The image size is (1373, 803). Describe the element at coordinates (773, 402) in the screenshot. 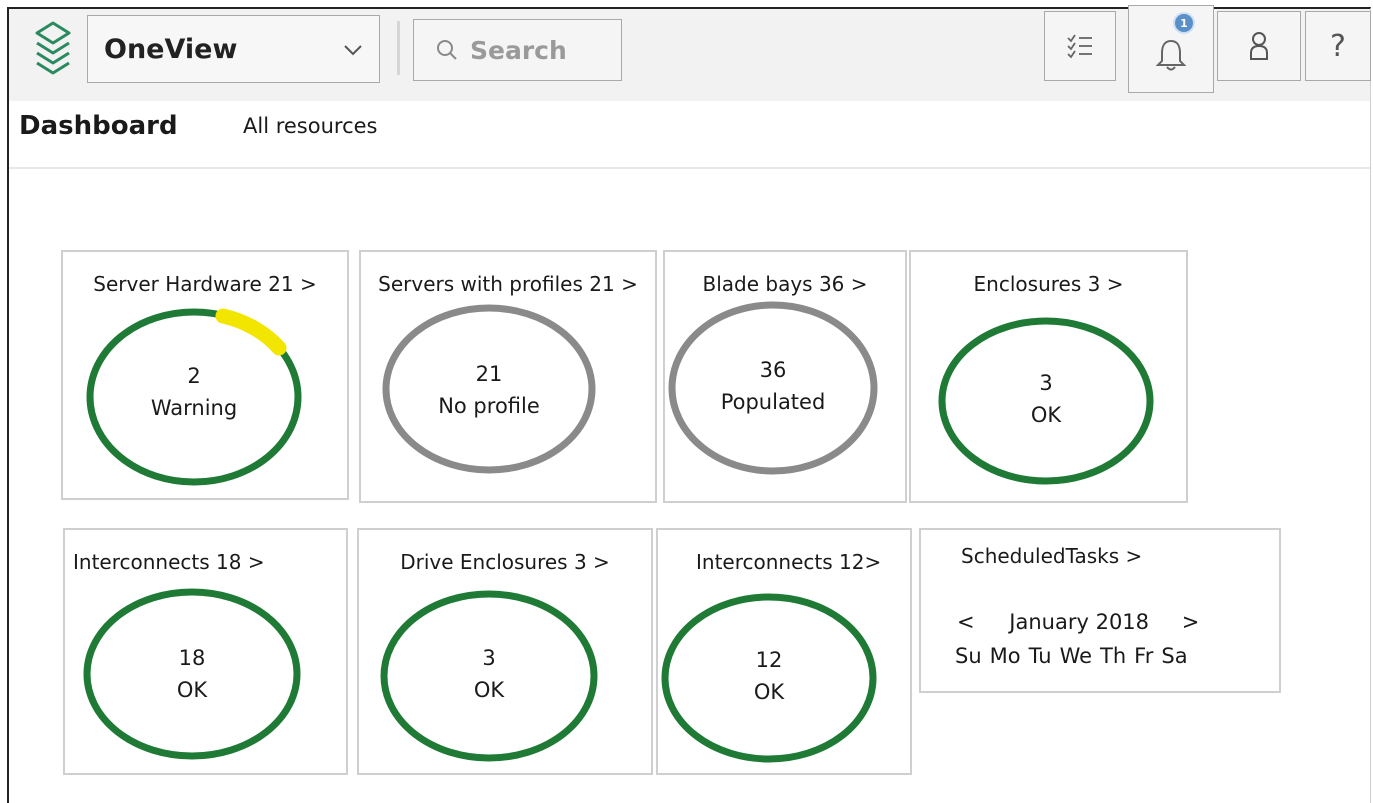

I see `tile-status: Populated` at that location.